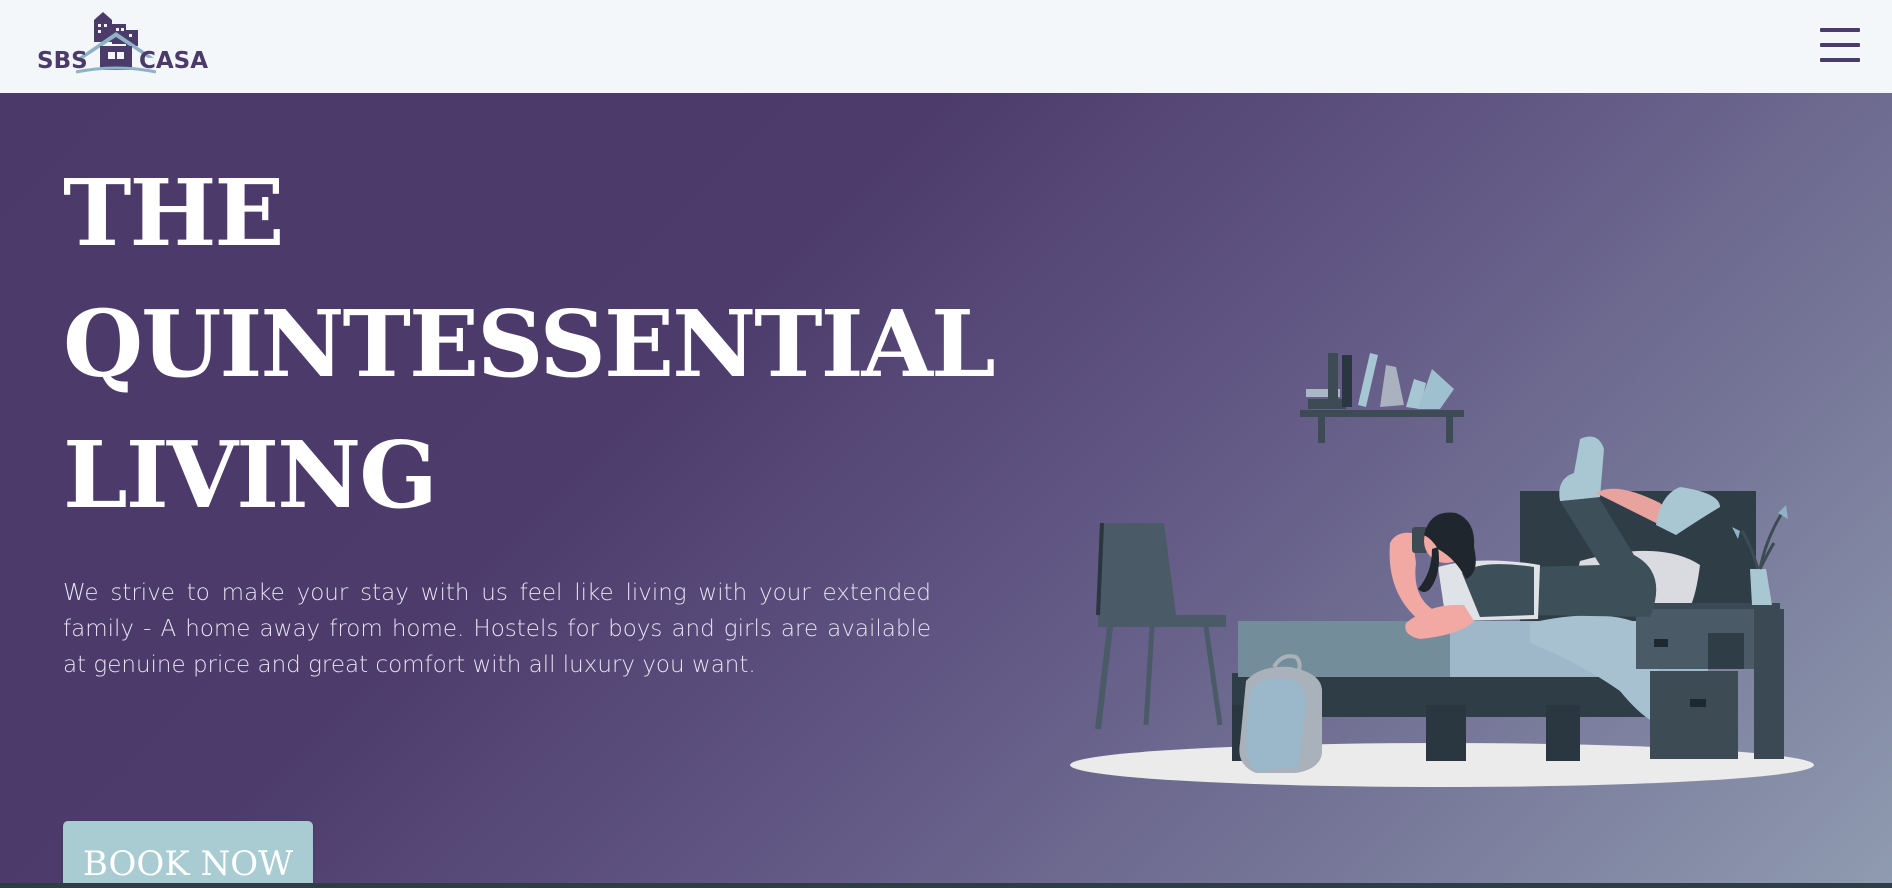 The width and height of the screenshot is (1892, 888). I want to click on hamburger-menu-icon, so click(1841, 45).